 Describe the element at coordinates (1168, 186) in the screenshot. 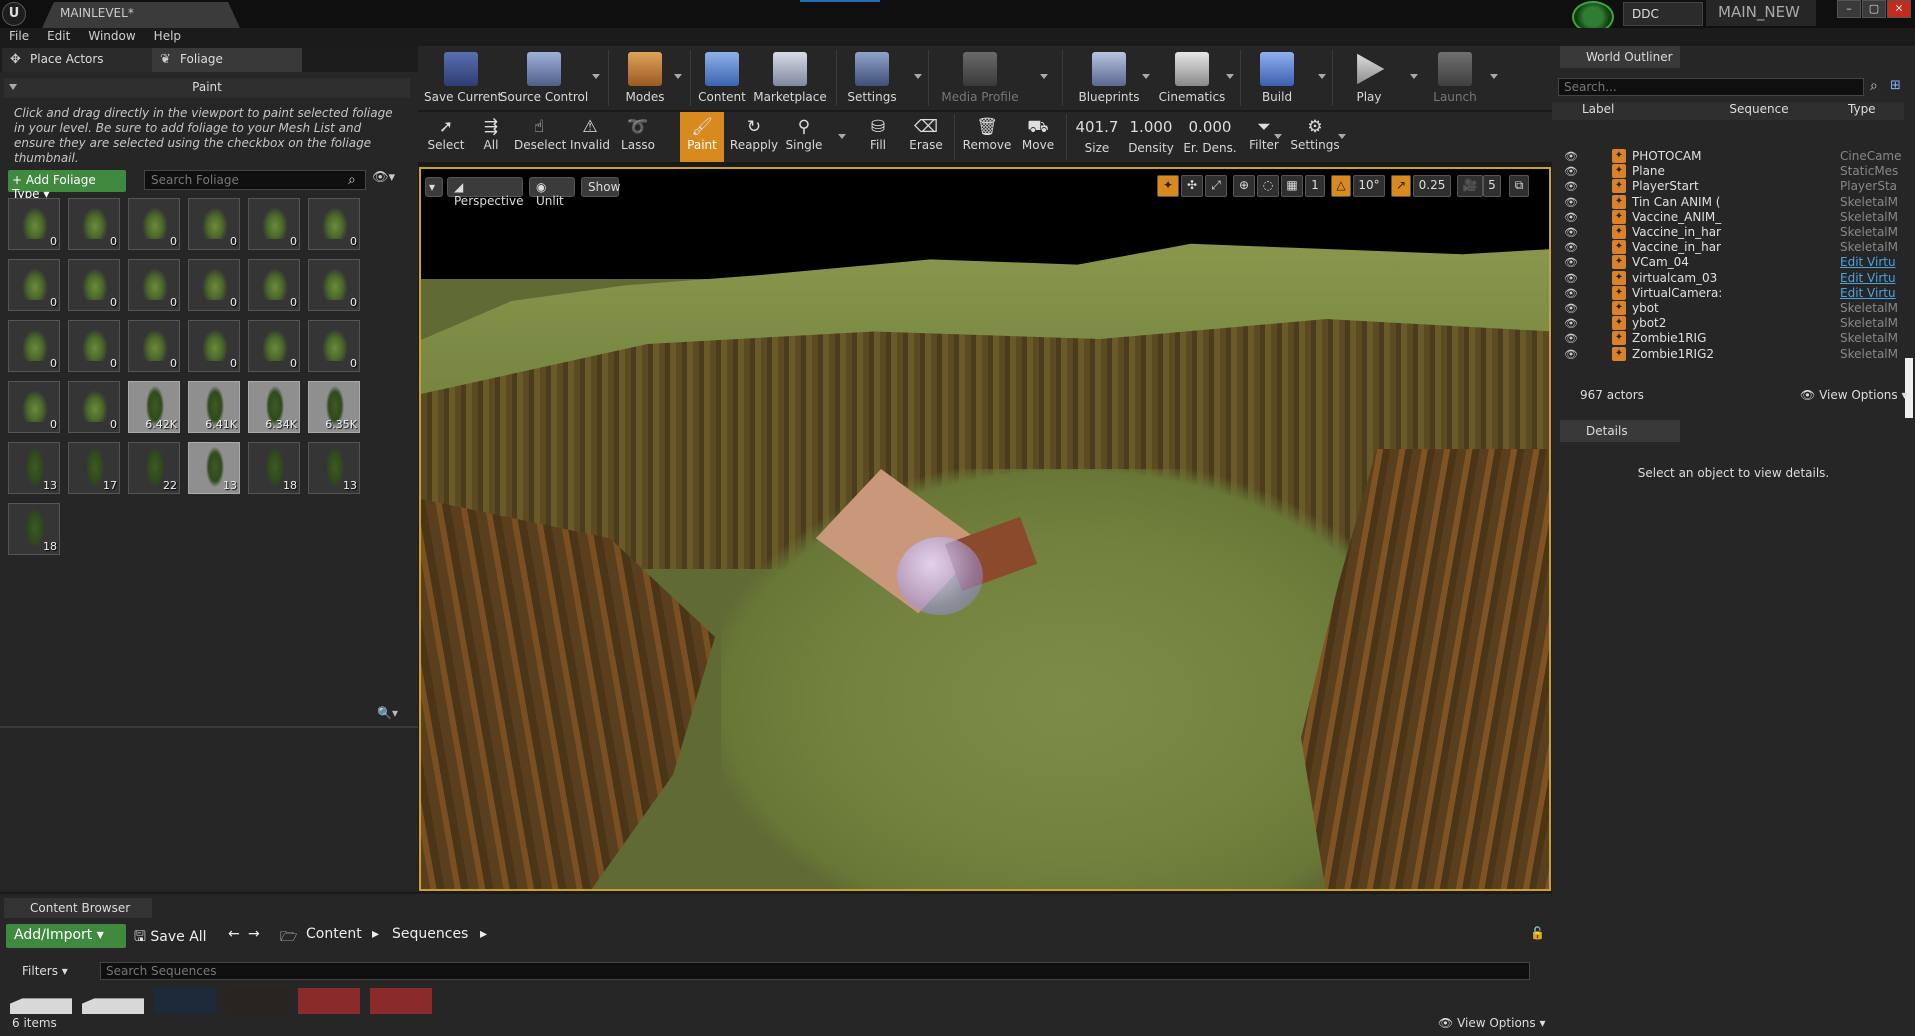

I see `realtime-icon: ✦` at that location.